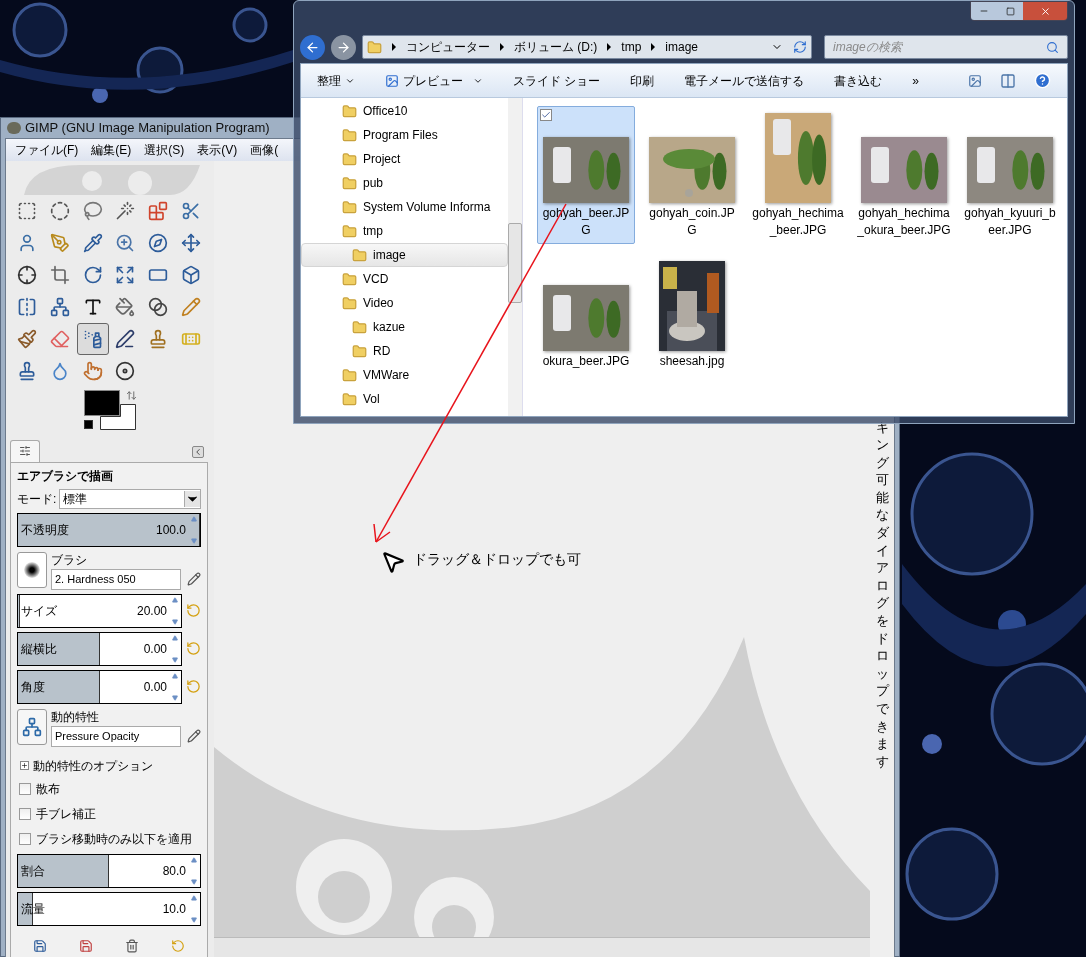 The width and height of the screenshot is (1086, 957). I want to click on folder-tree-item: Vol, so click(404, 399).